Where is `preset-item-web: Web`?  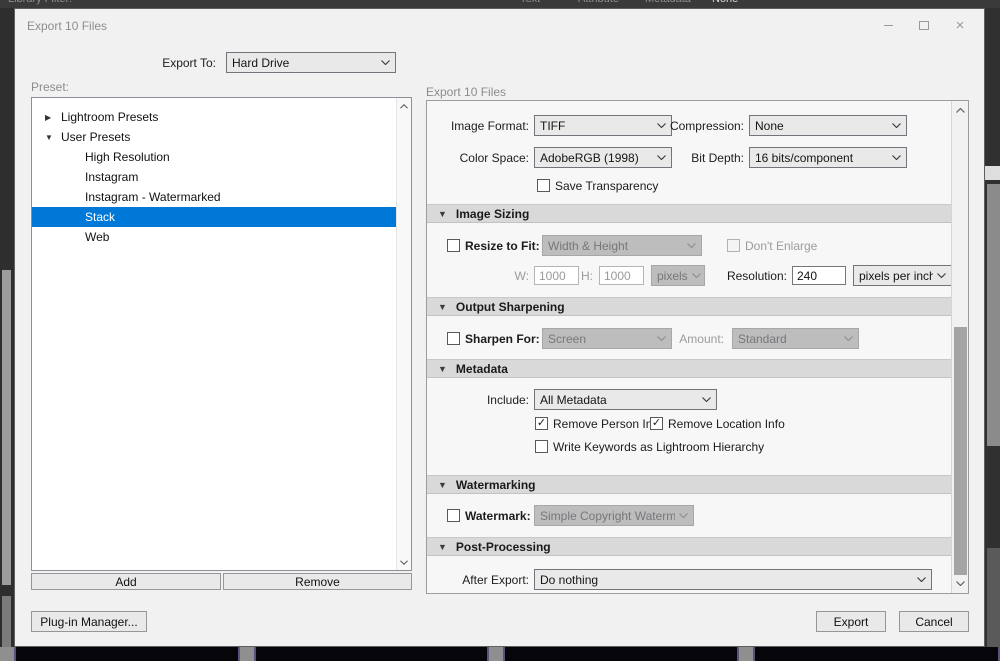
preset-item-web: Web is located at coordinates (214, 237).